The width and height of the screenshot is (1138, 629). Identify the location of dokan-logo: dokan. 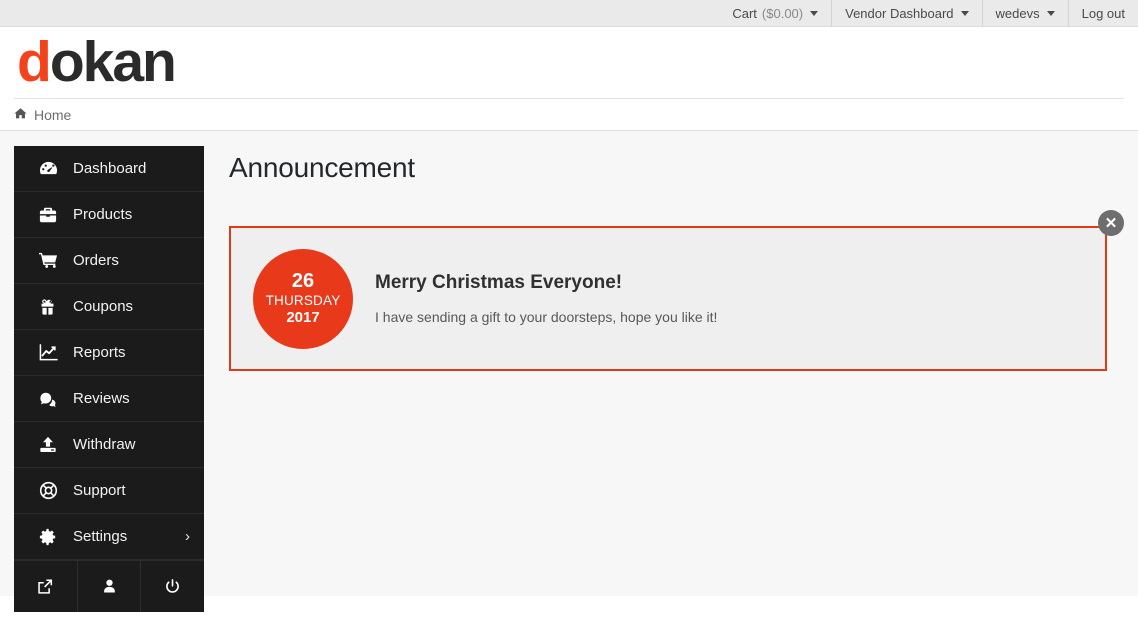
(97, 62).